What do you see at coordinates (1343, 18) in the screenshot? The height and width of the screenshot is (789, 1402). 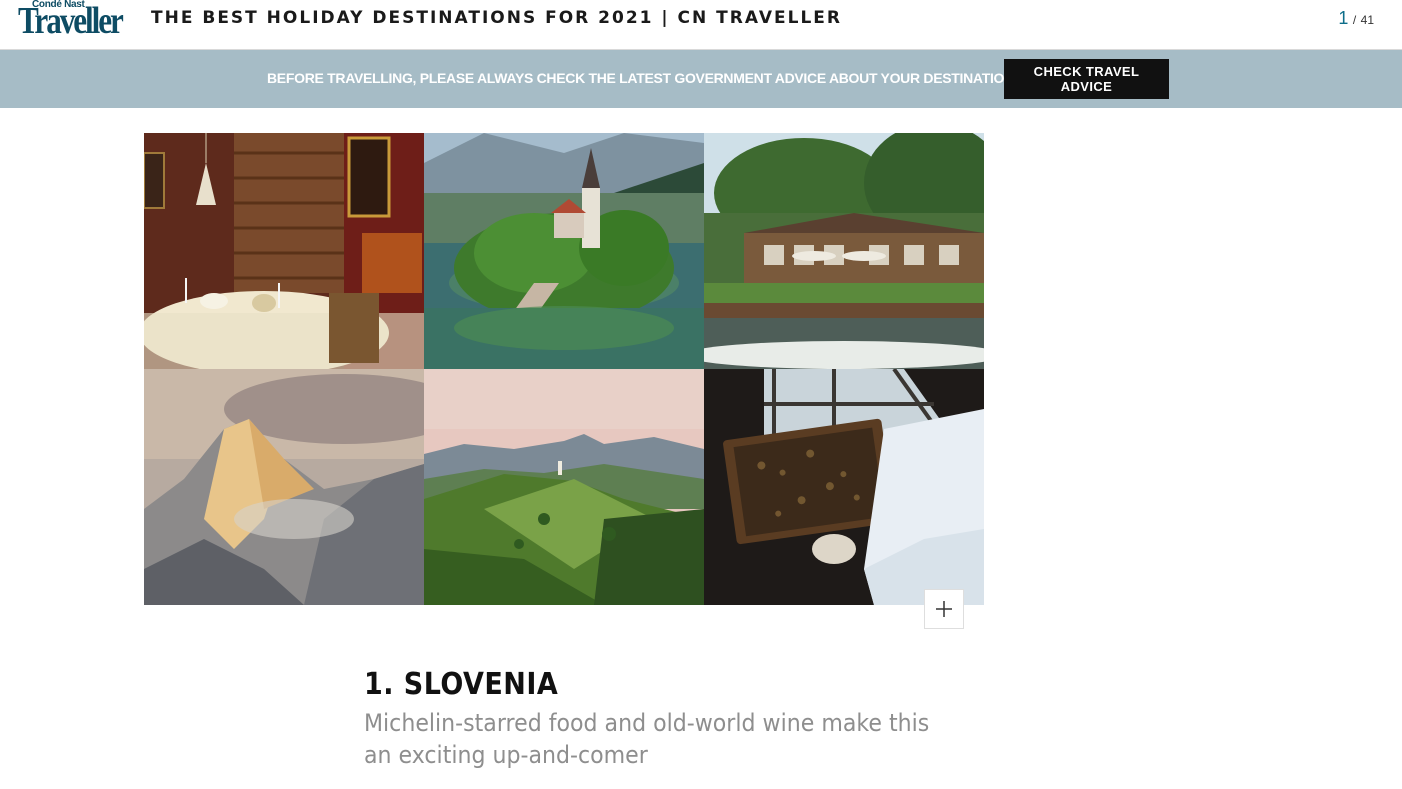 I see `counter-current: 1` at bounding box center [1343, 18].